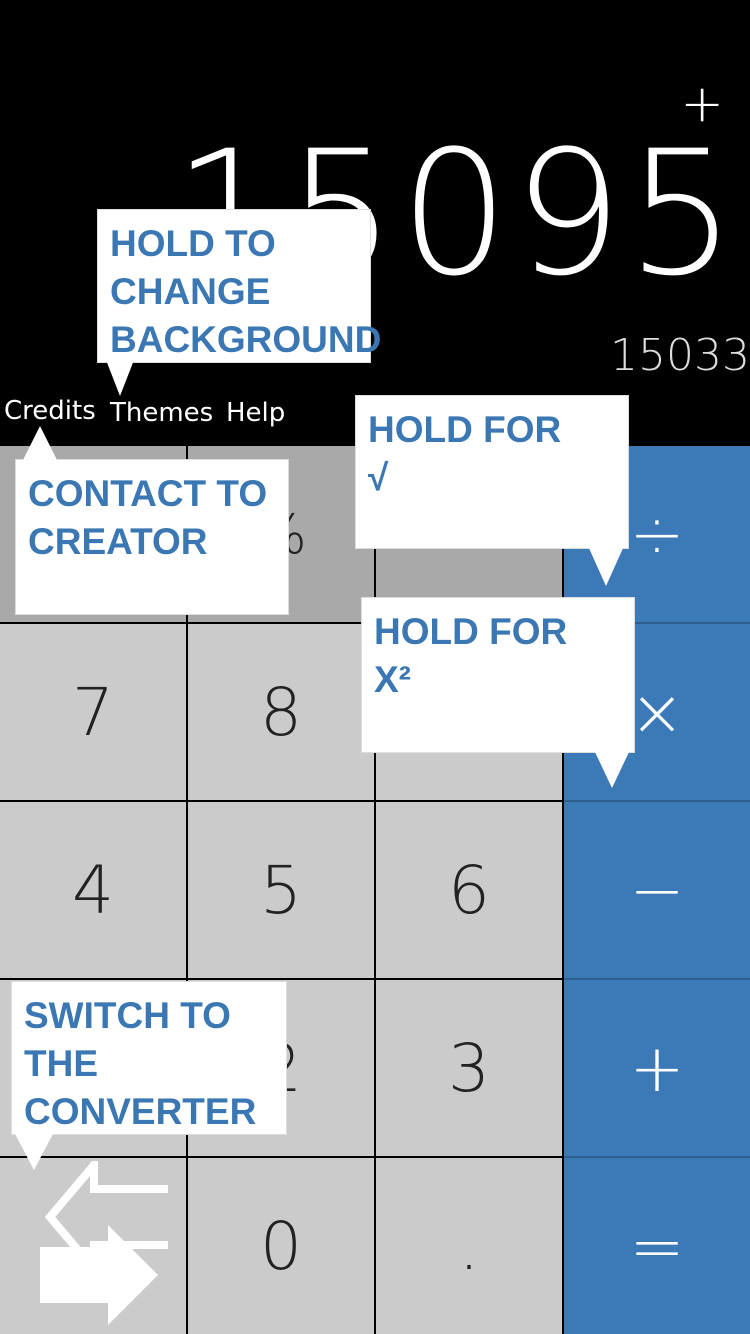 The image size is (750, 1334). I want to click on credits-link: Credits, so click(50, 411).